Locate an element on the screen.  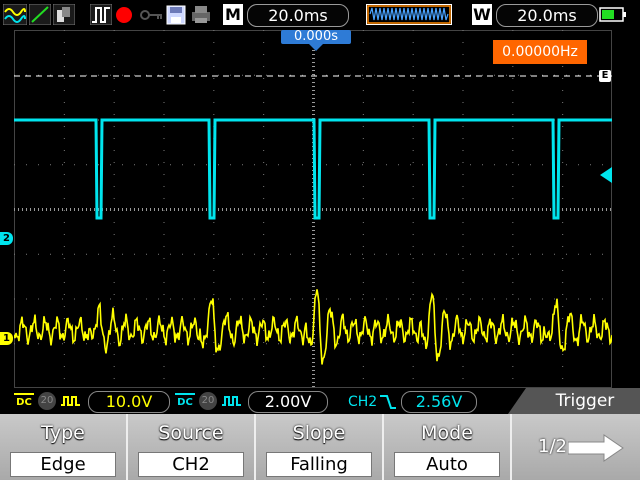
softkey-slope-value: Falling is located at coordinates (319, 464).